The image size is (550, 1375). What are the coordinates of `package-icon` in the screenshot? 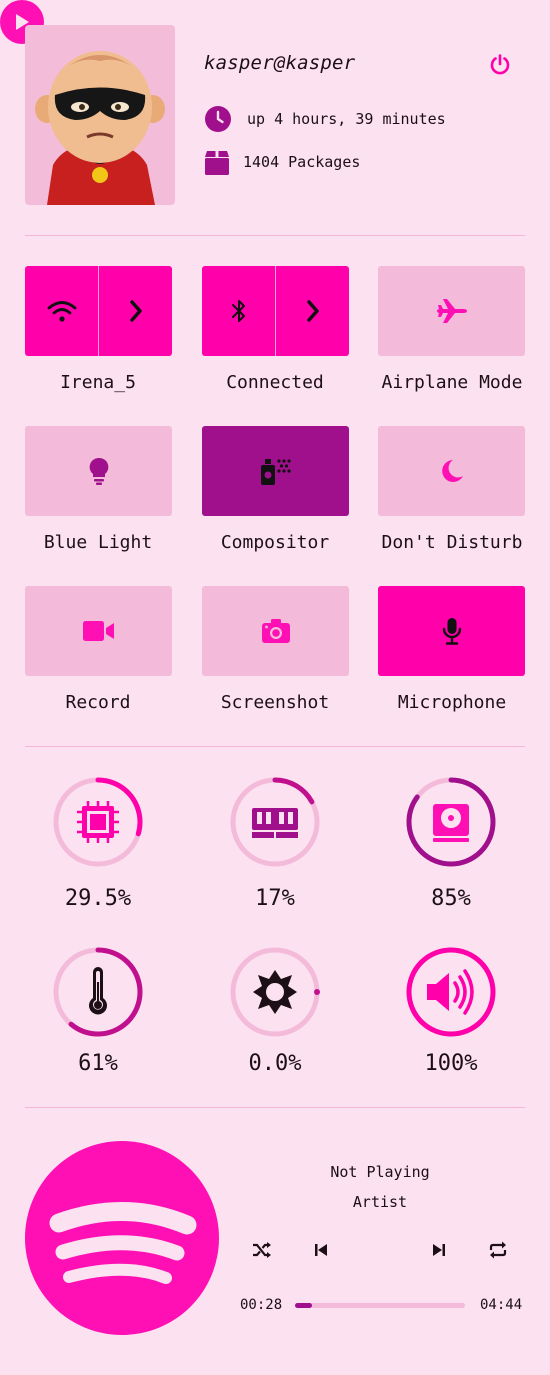 It's located at (217, 163).